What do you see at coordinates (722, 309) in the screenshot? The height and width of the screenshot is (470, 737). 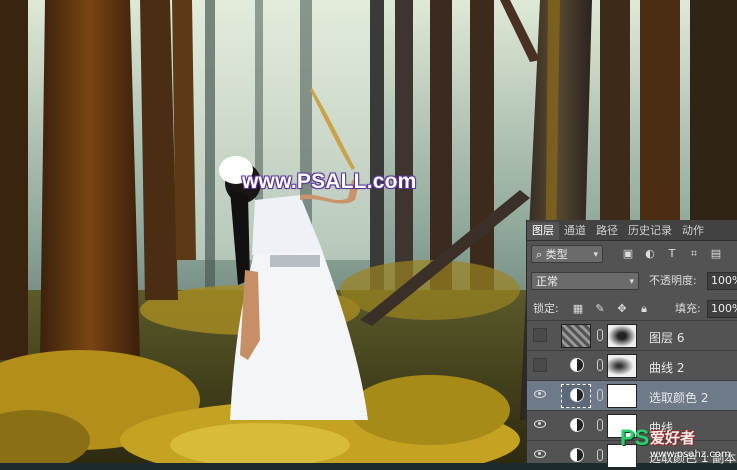 I see `fill-input: 100%` at bounding box center [722, 309].